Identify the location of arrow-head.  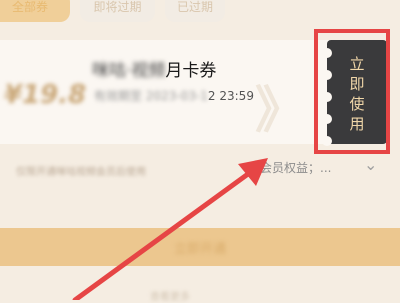
(253, 172).